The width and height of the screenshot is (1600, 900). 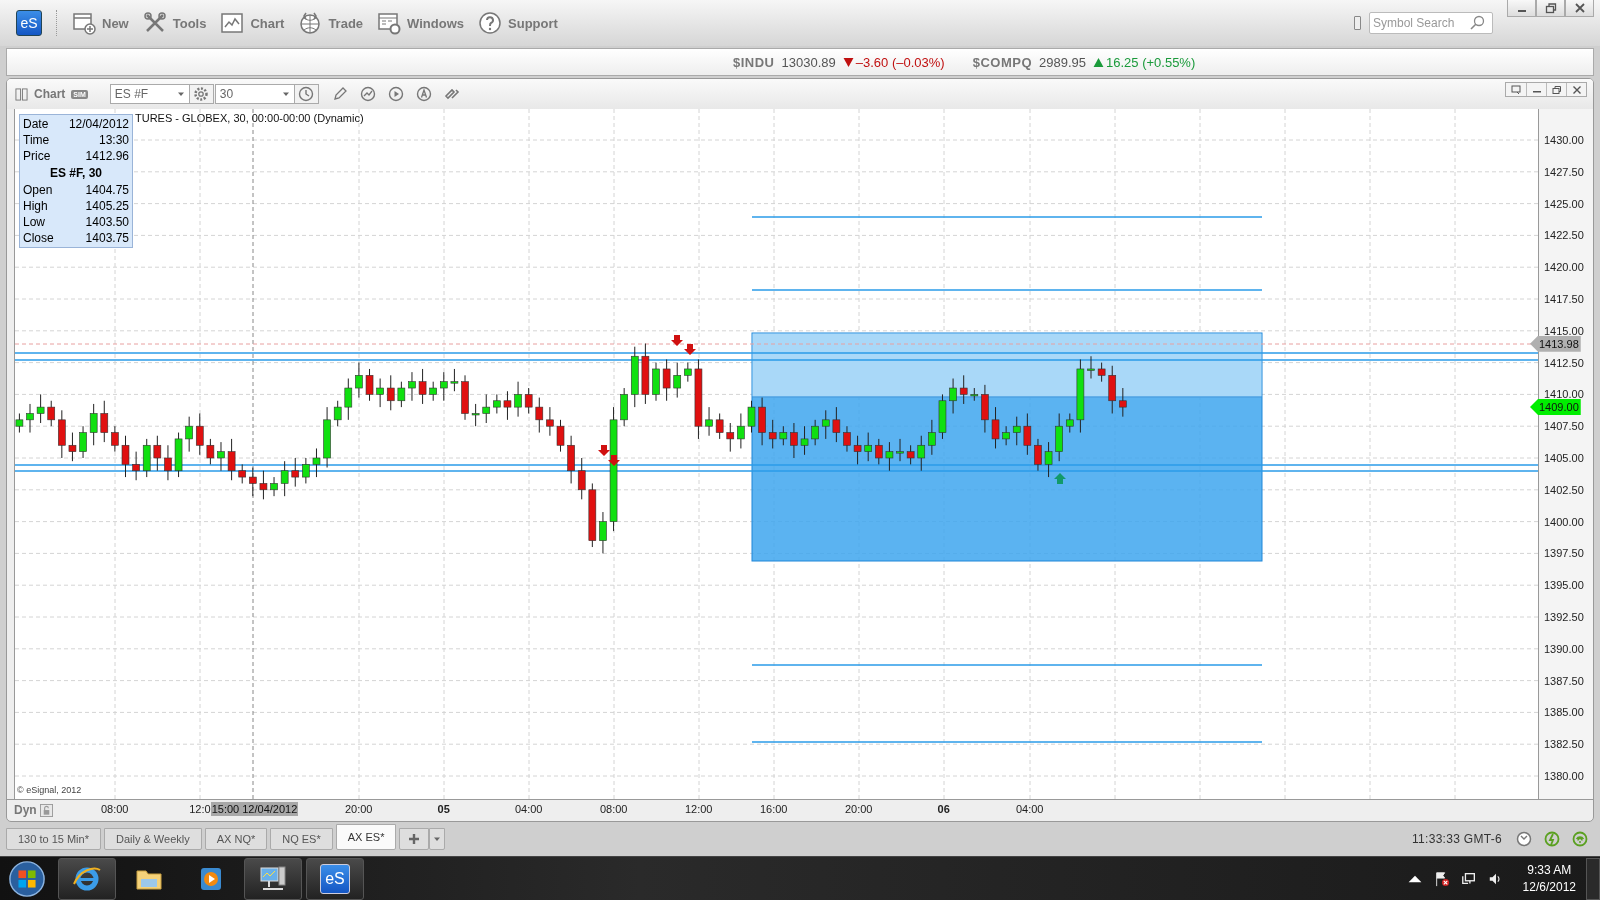 I want to click on start-button, so click(x=27, y=879).